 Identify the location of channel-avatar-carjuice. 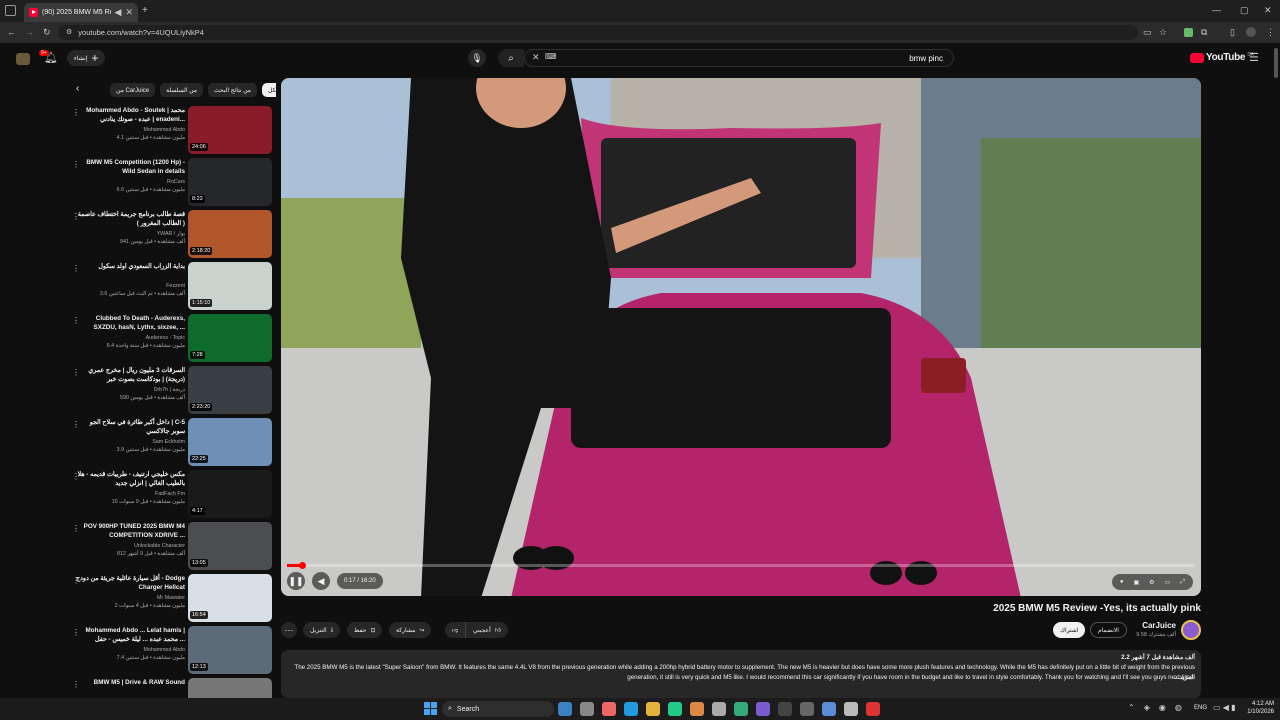
(1191, 630).